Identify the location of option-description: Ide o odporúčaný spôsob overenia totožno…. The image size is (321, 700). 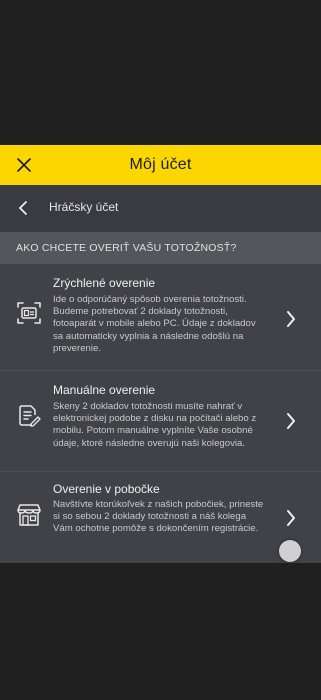
(154, 324).